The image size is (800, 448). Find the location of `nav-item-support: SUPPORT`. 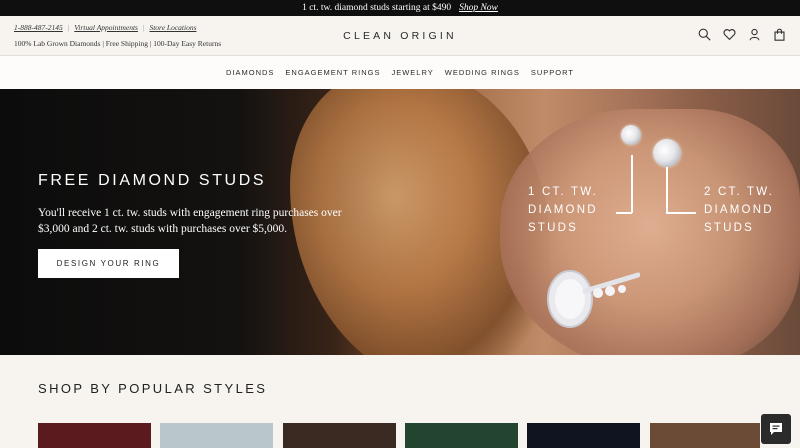

nav-item-support: SUPPORT is located at coordinates (552, 72).